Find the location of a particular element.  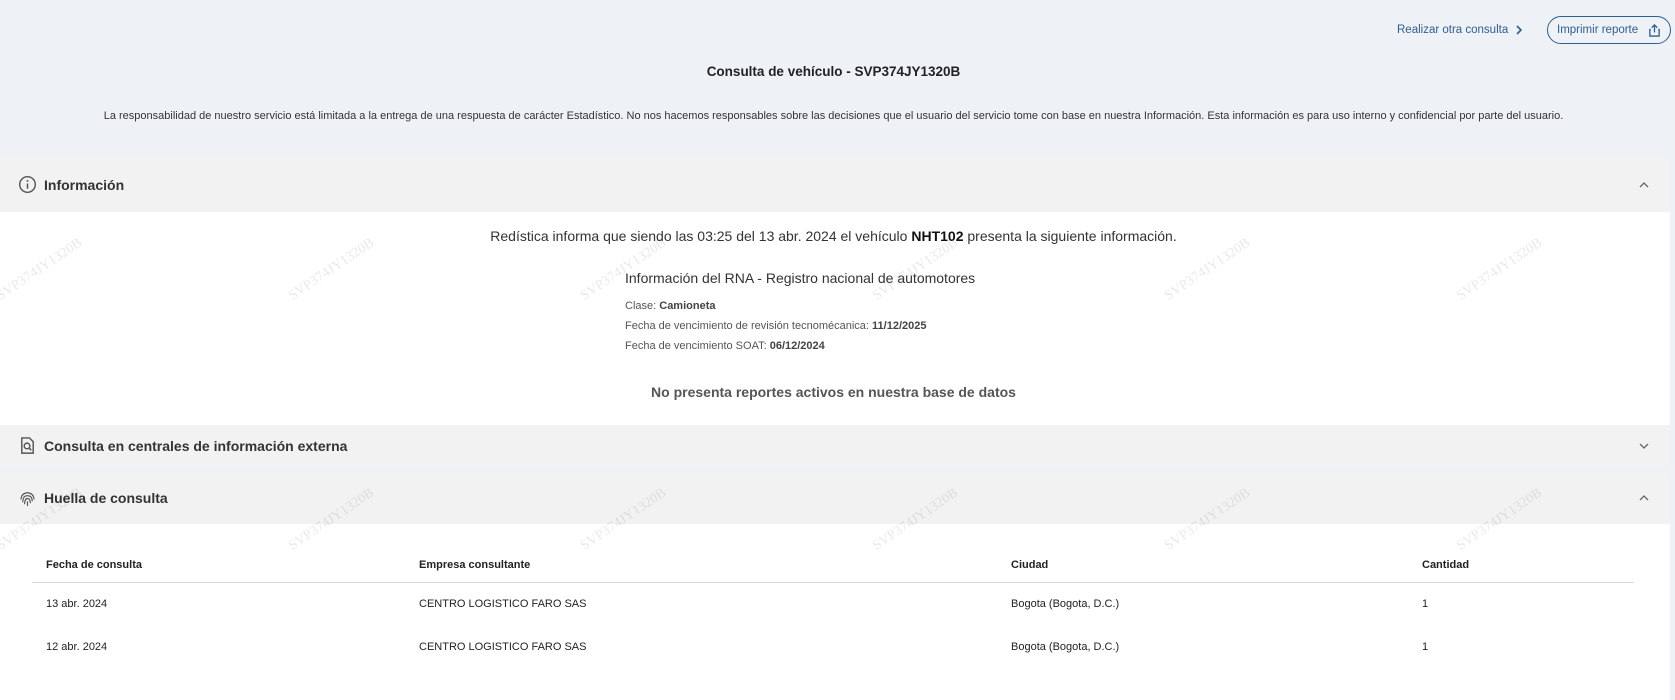

realizar-label: Realizar otra consulta is located at coordinates (1453, 30).